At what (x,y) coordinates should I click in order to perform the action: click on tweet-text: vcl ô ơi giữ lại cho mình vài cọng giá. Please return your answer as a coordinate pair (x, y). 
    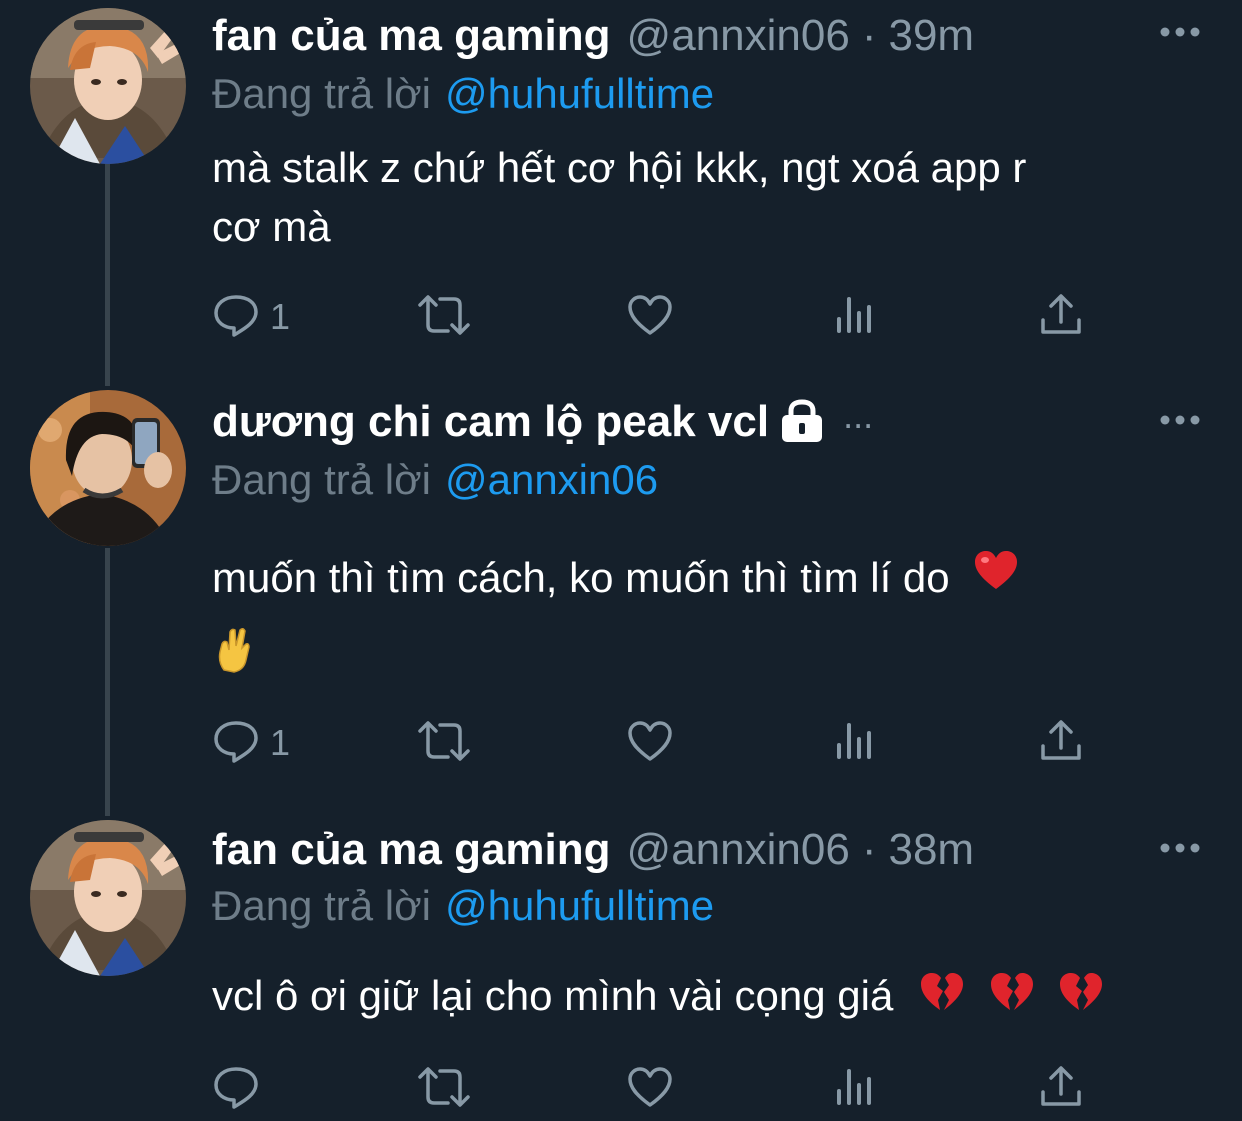
    Looking at the image, I should click on (707, 997).